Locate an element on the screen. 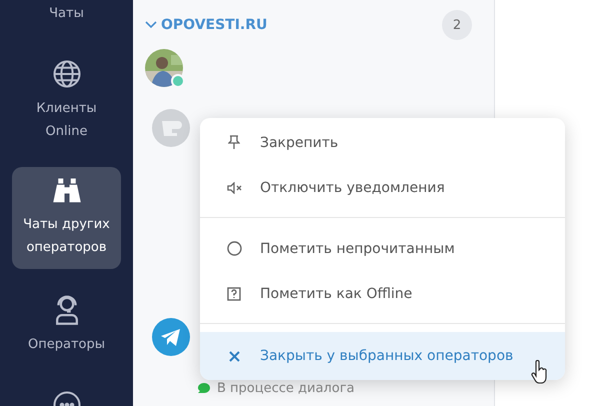  menu-item: Пометить непрочитанным is located at coordinates (382, 248).